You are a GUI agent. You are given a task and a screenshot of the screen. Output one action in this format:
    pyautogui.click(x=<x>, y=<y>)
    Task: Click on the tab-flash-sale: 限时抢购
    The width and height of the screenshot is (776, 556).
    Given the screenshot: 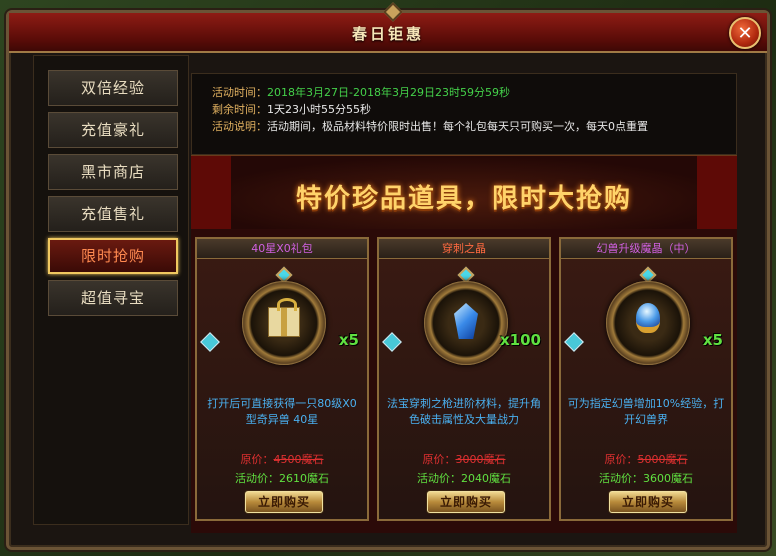 What is the action you would take?
    pyautogui.click(x=113, y=256)
    